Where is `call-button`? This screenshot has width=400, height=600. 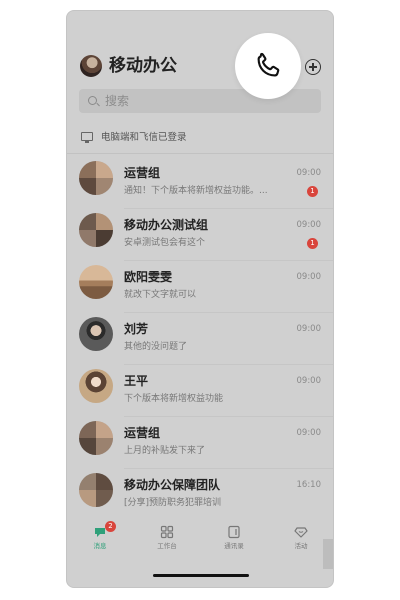 call-button is located at coordinates (268, 66).